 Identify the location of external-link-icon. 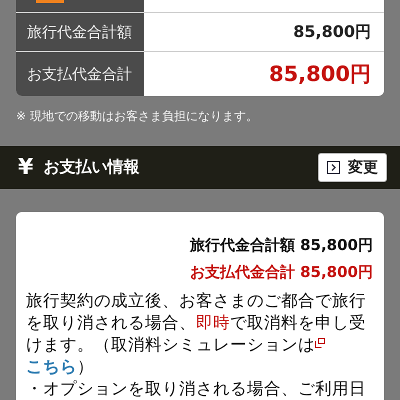
(320, 343).